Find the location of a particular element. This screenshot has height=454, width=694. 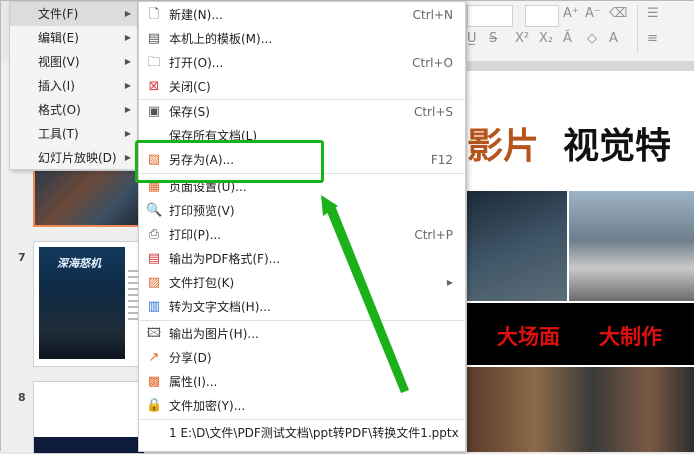

arrow-shaft is located at coordinates (367, 298).